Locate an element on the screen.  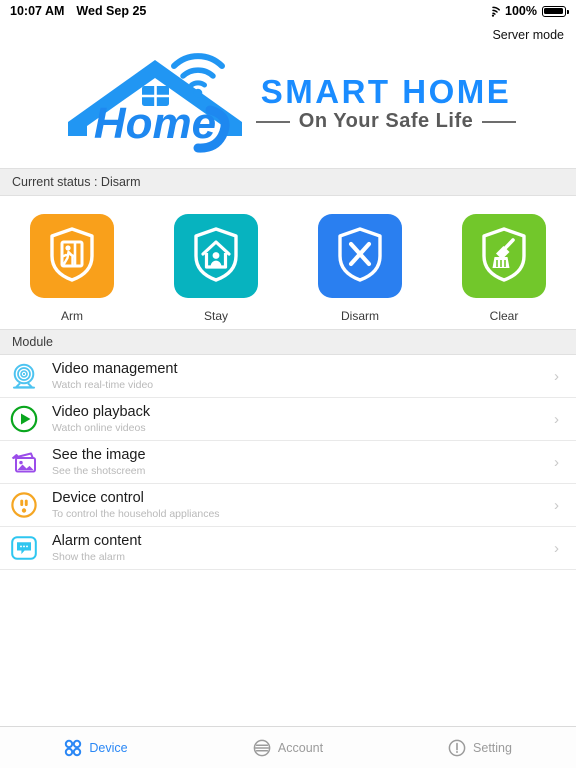
clear-tile is located at coordinates (504, 256).